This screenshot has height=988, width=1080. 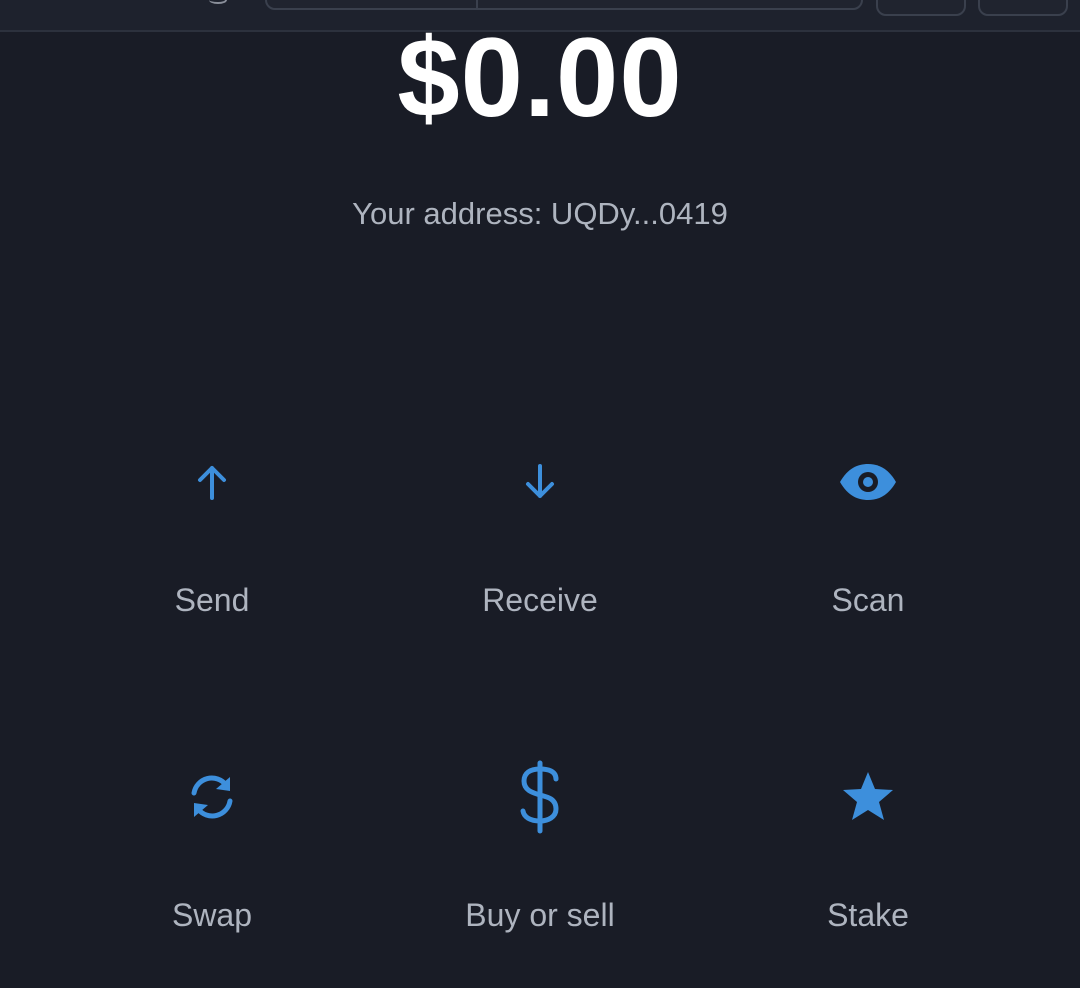 What do you see at coordinates (540, 214) in the screenshot?
I see `wallet-address: Your address: UQDy...0419` at bounding box center [540, 214].